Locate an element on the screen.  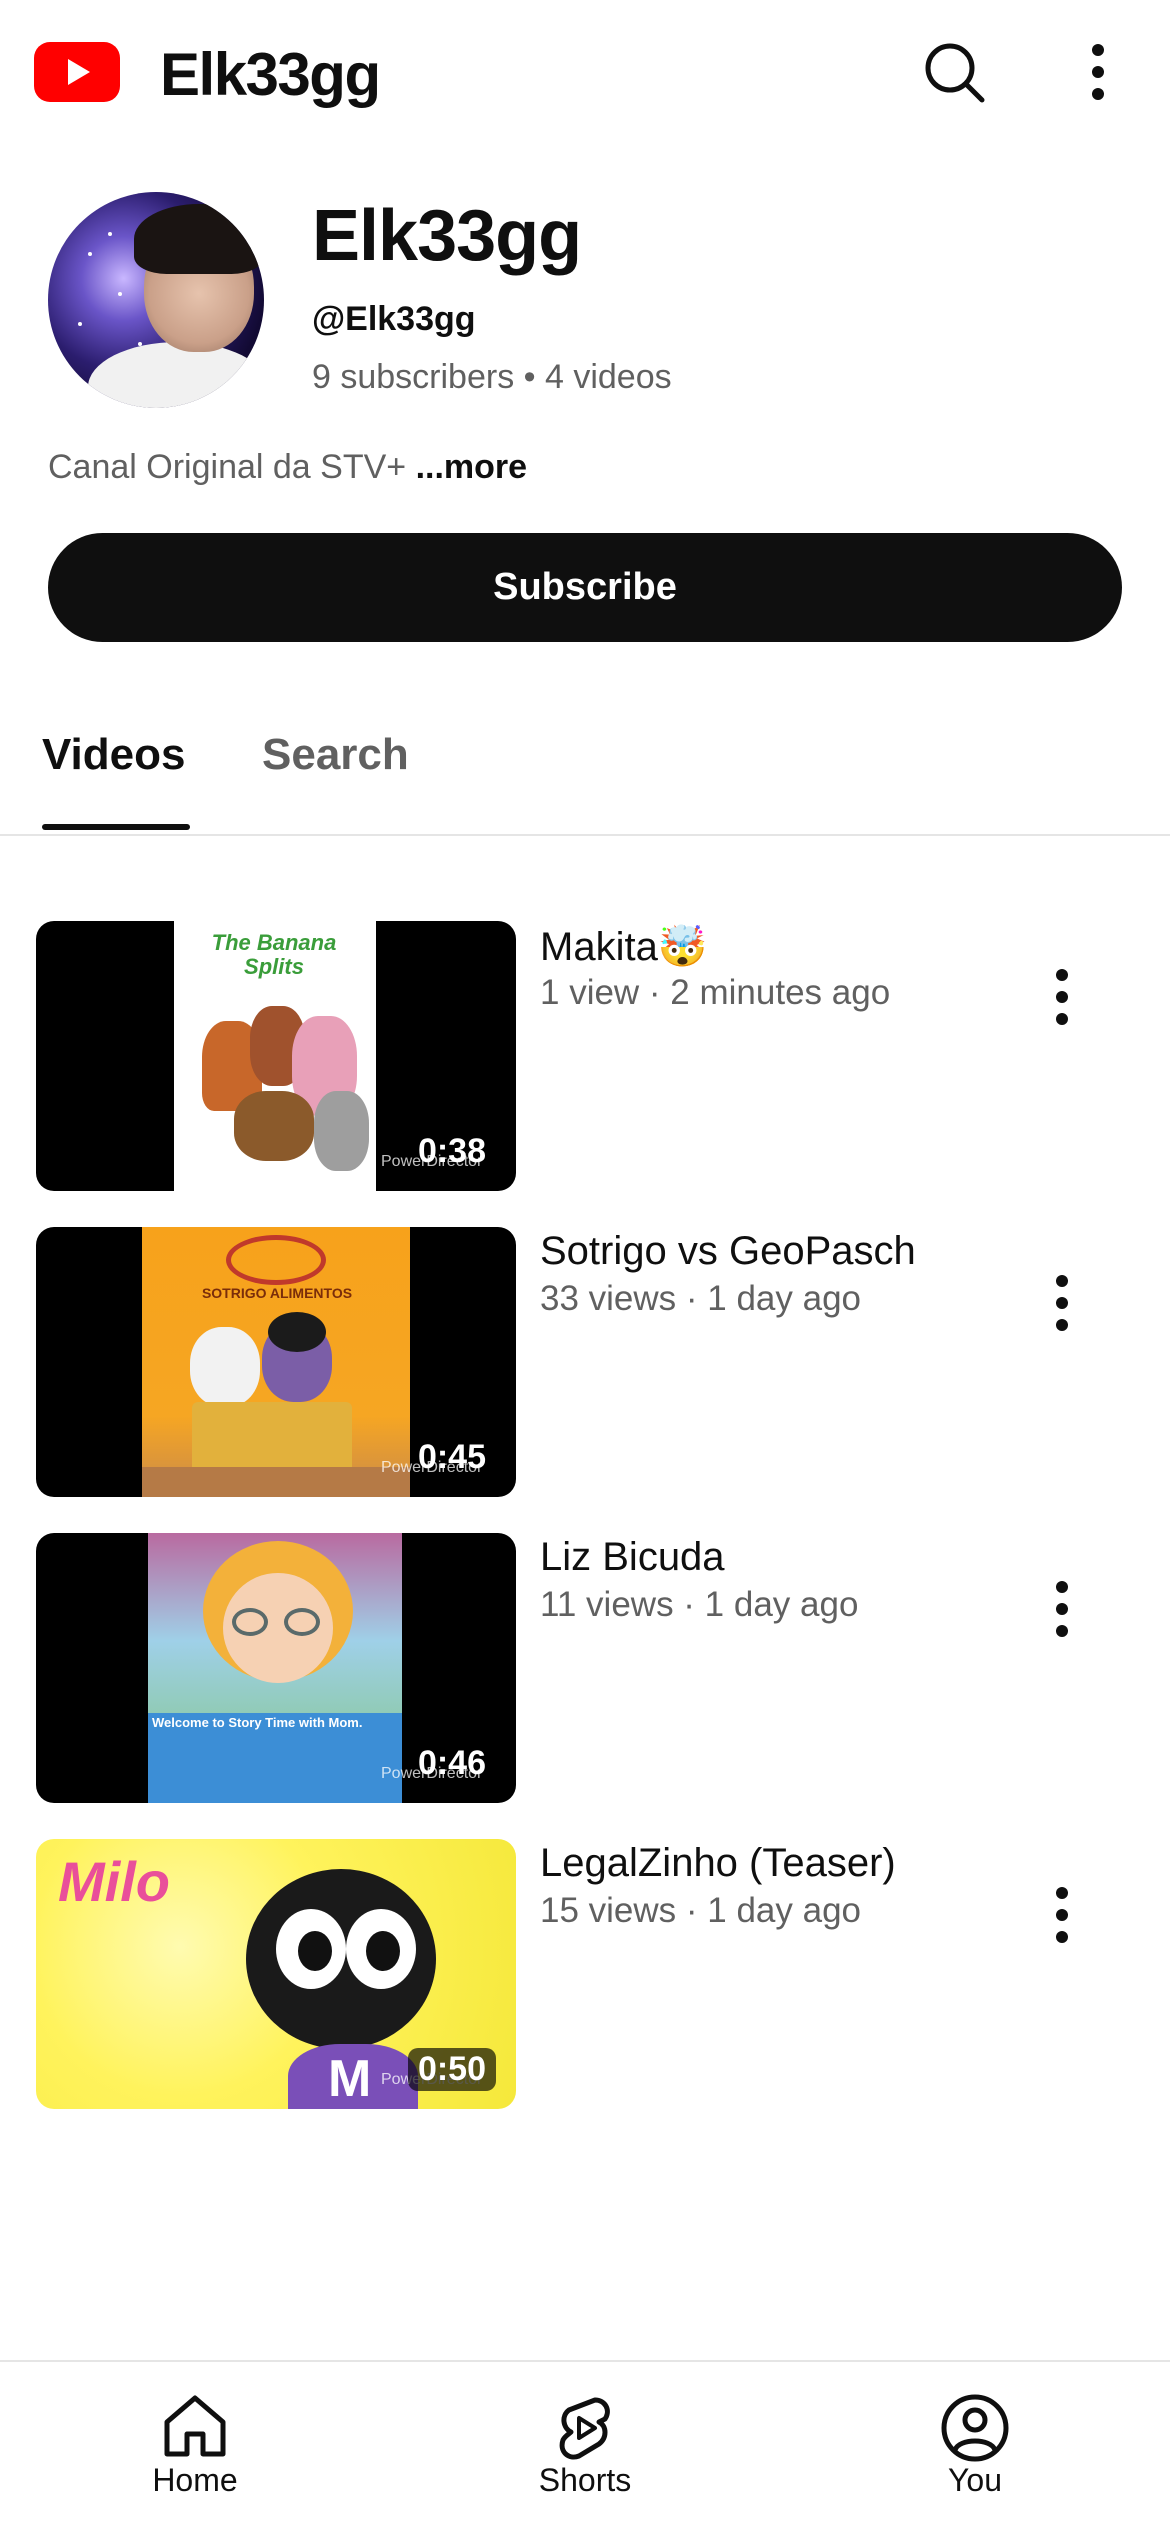
channel-stats: 9 subscribers • 4 videos is located at coordinates (492, 377).